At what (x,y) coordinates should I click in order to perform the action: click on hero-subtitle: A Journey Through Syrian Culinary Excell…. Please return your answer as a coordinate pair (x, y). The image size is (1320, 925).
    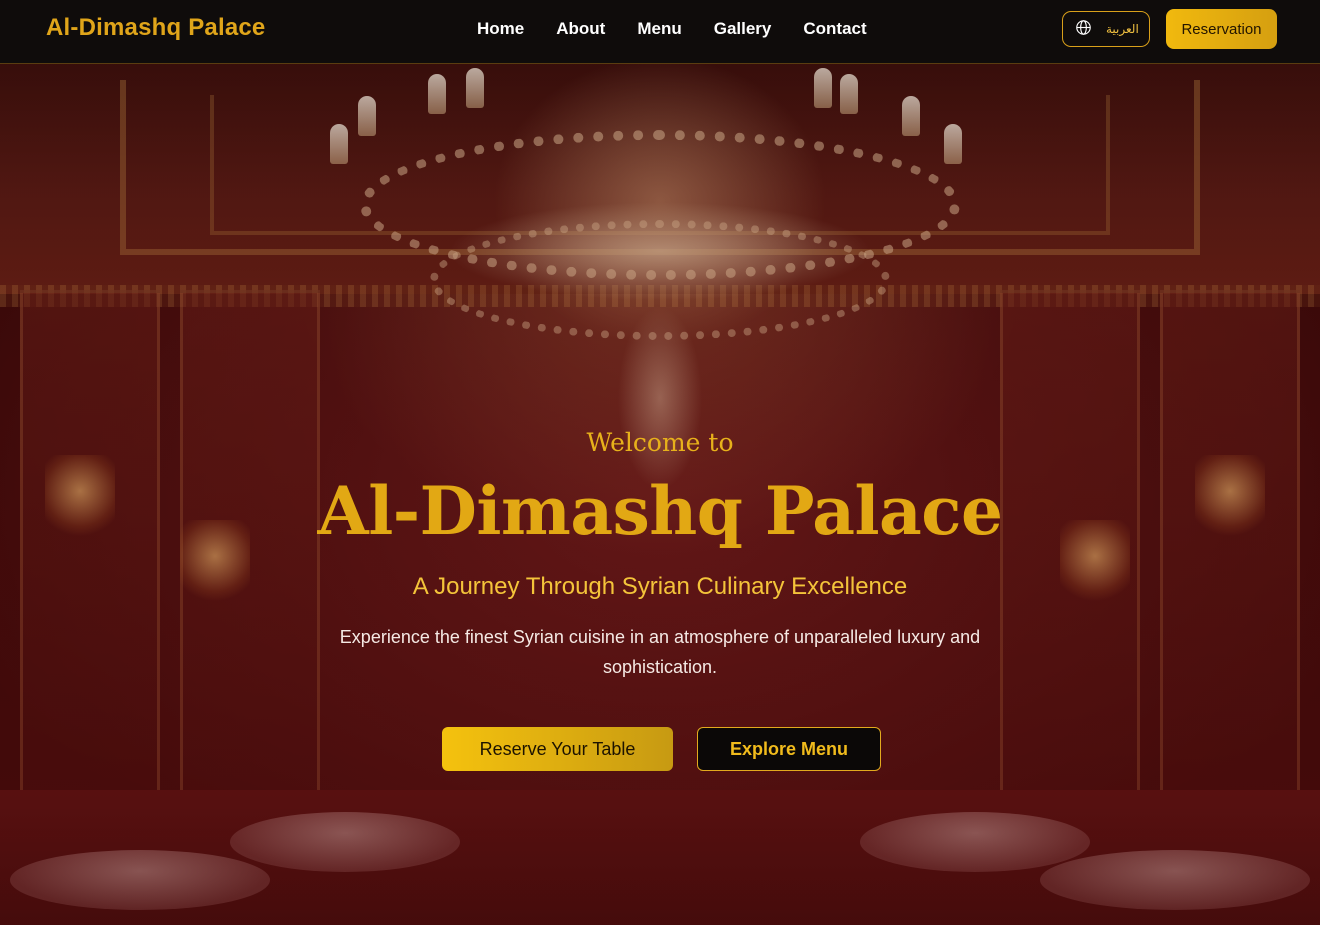
    Looking at the image, I should click on (660, 586).